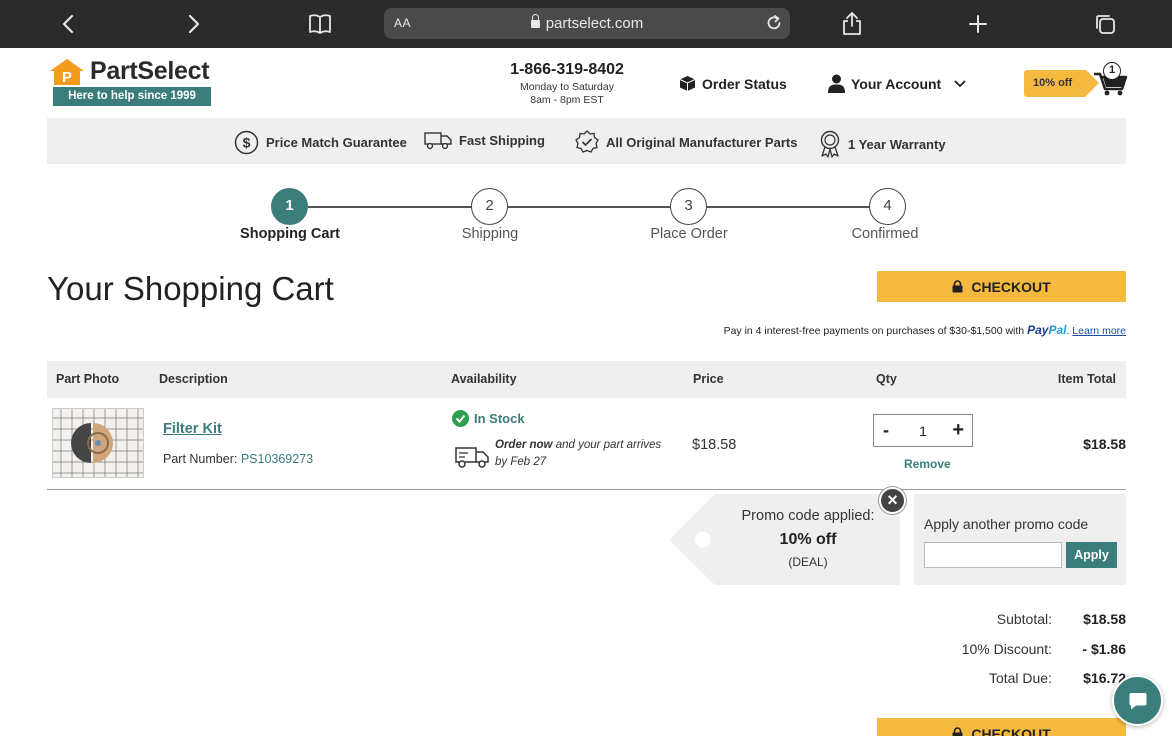 The height and width of the screenshot is (736, 1172). What do you see at coordinates (567, 87) in the screenshot?
I see `hours-days: Monday to Saturday` at bounding box center [567, 87].